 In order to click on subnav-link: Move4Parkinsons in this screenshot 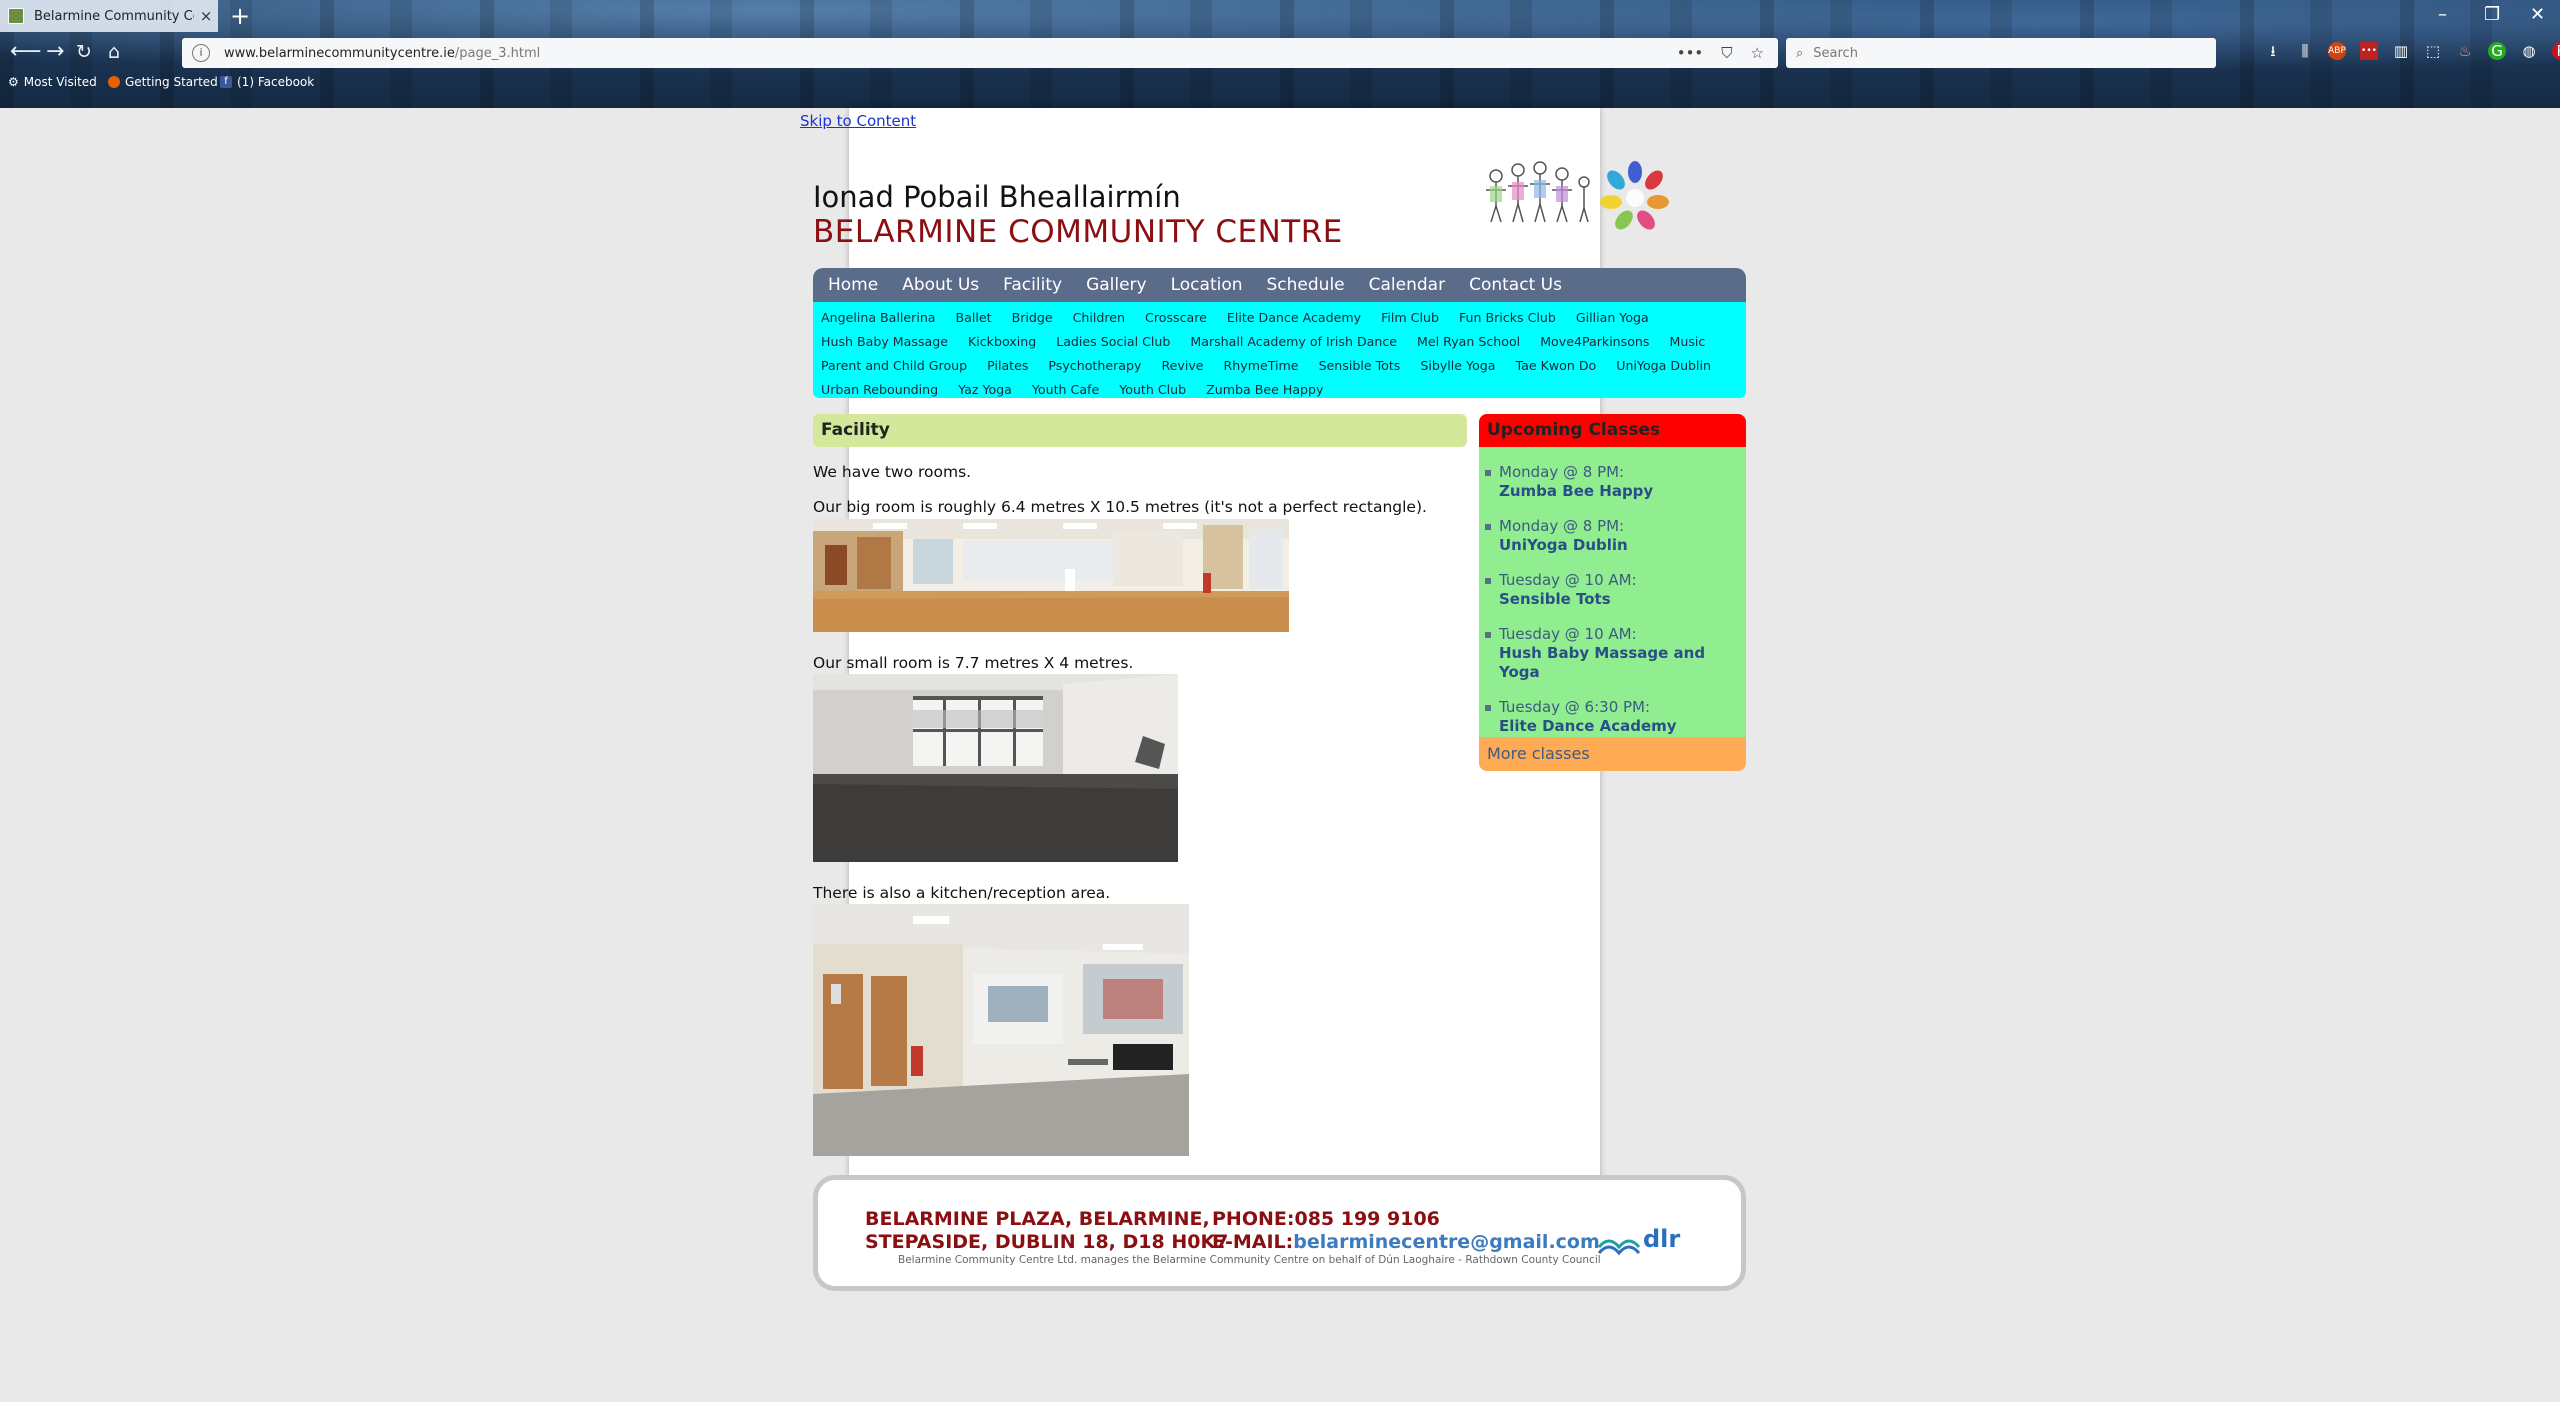, I will do `click(1594, 342)`.